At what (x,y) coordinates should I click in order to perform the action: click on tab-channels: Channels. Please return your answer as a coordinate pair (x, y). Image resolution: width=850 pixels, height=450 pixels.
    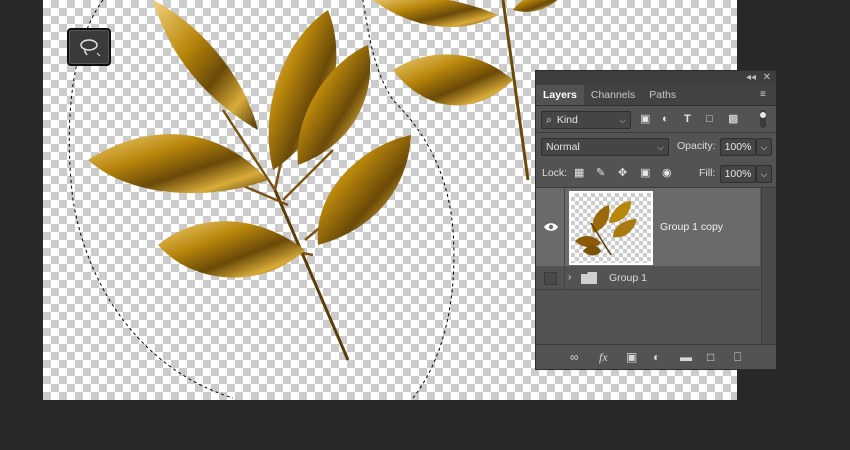
    Looking at the image, I should click on (613, 95).